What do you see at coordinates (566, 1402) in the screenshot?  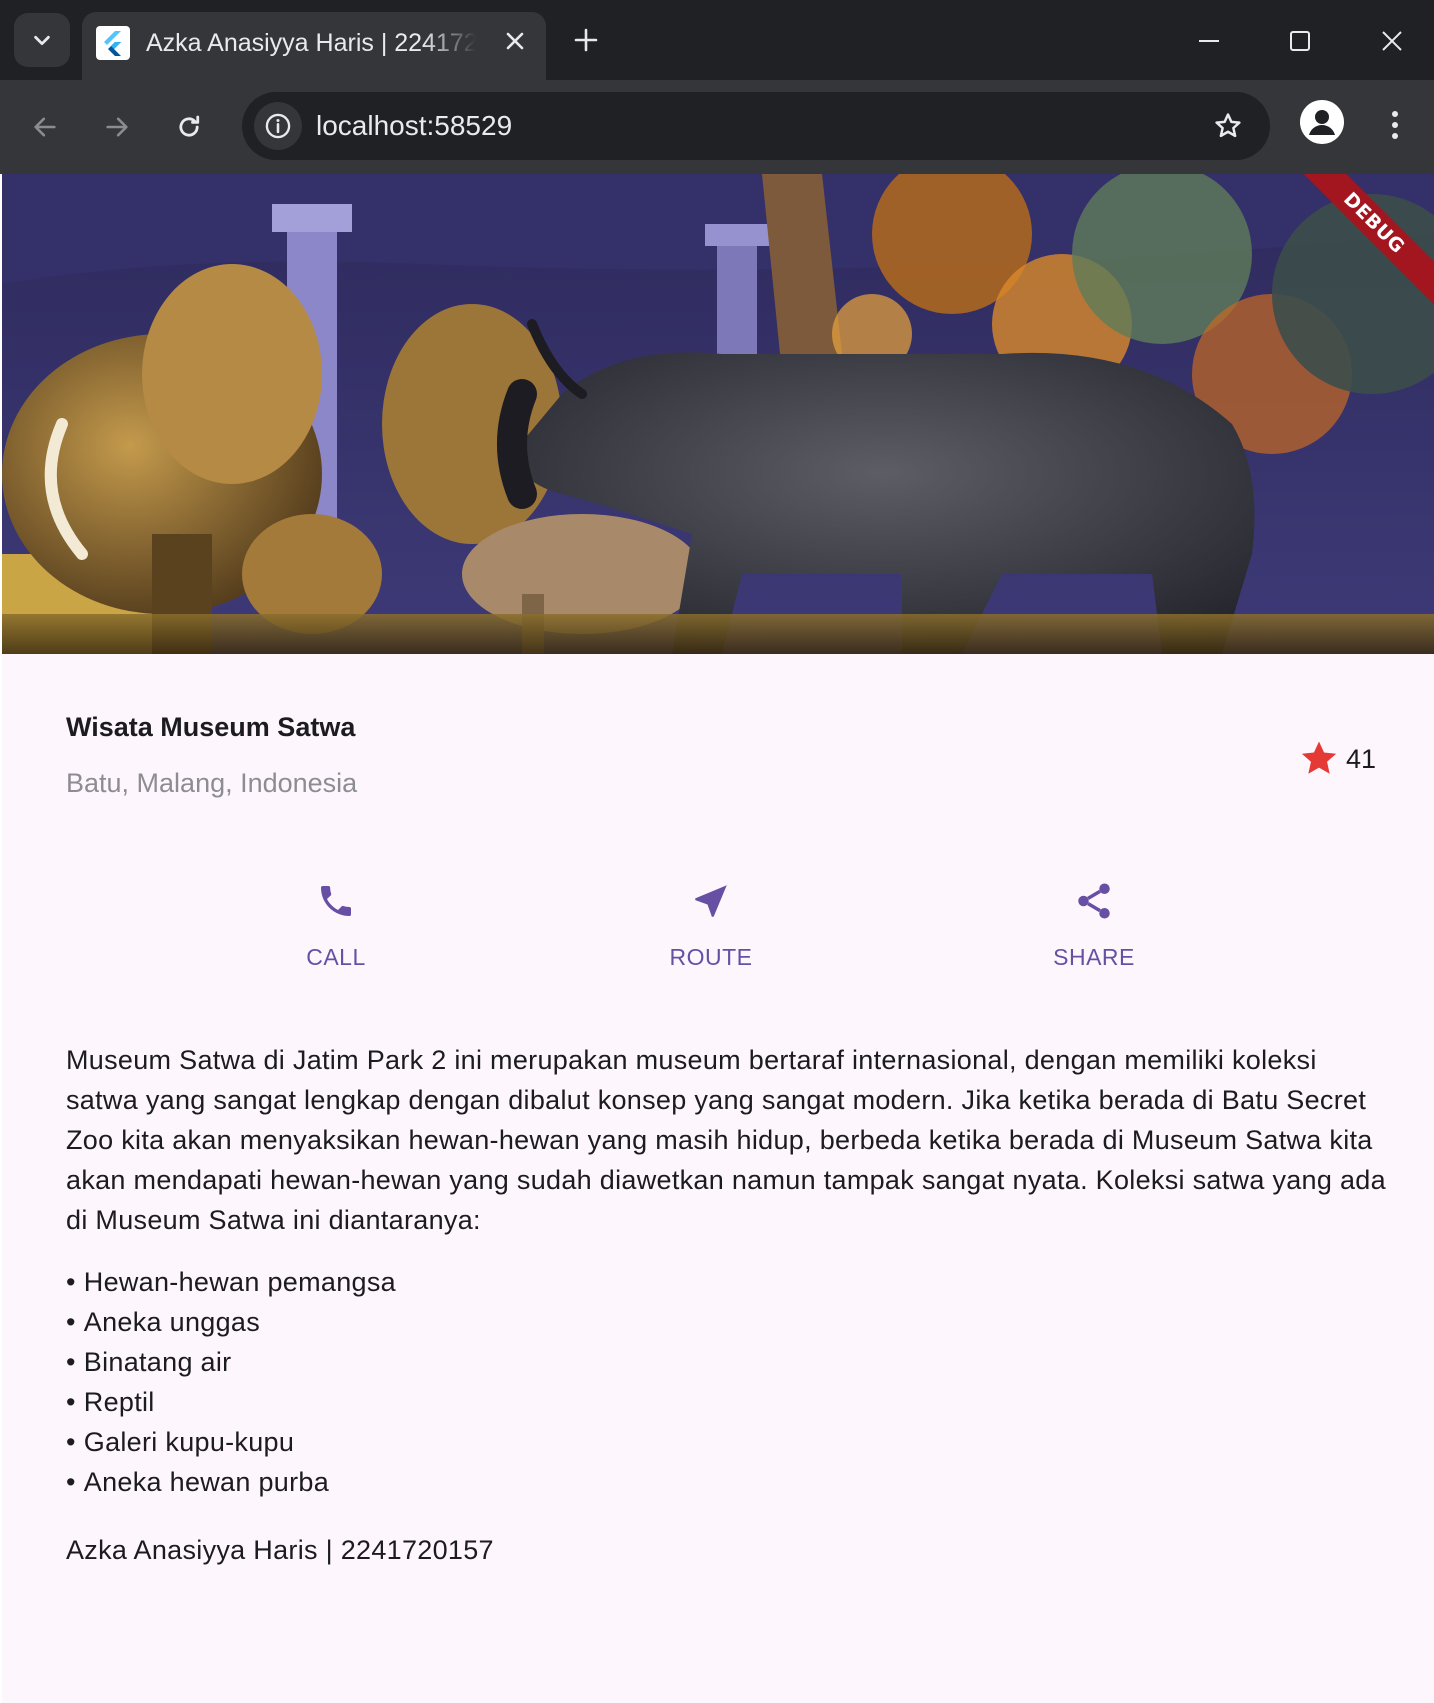 I see `list-item: Reptil` at bounding box center [566, 1402].